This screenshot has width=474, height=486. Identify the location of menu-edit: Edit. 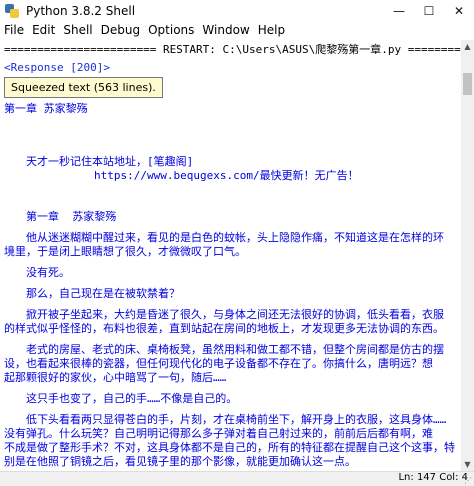
(43, 31).